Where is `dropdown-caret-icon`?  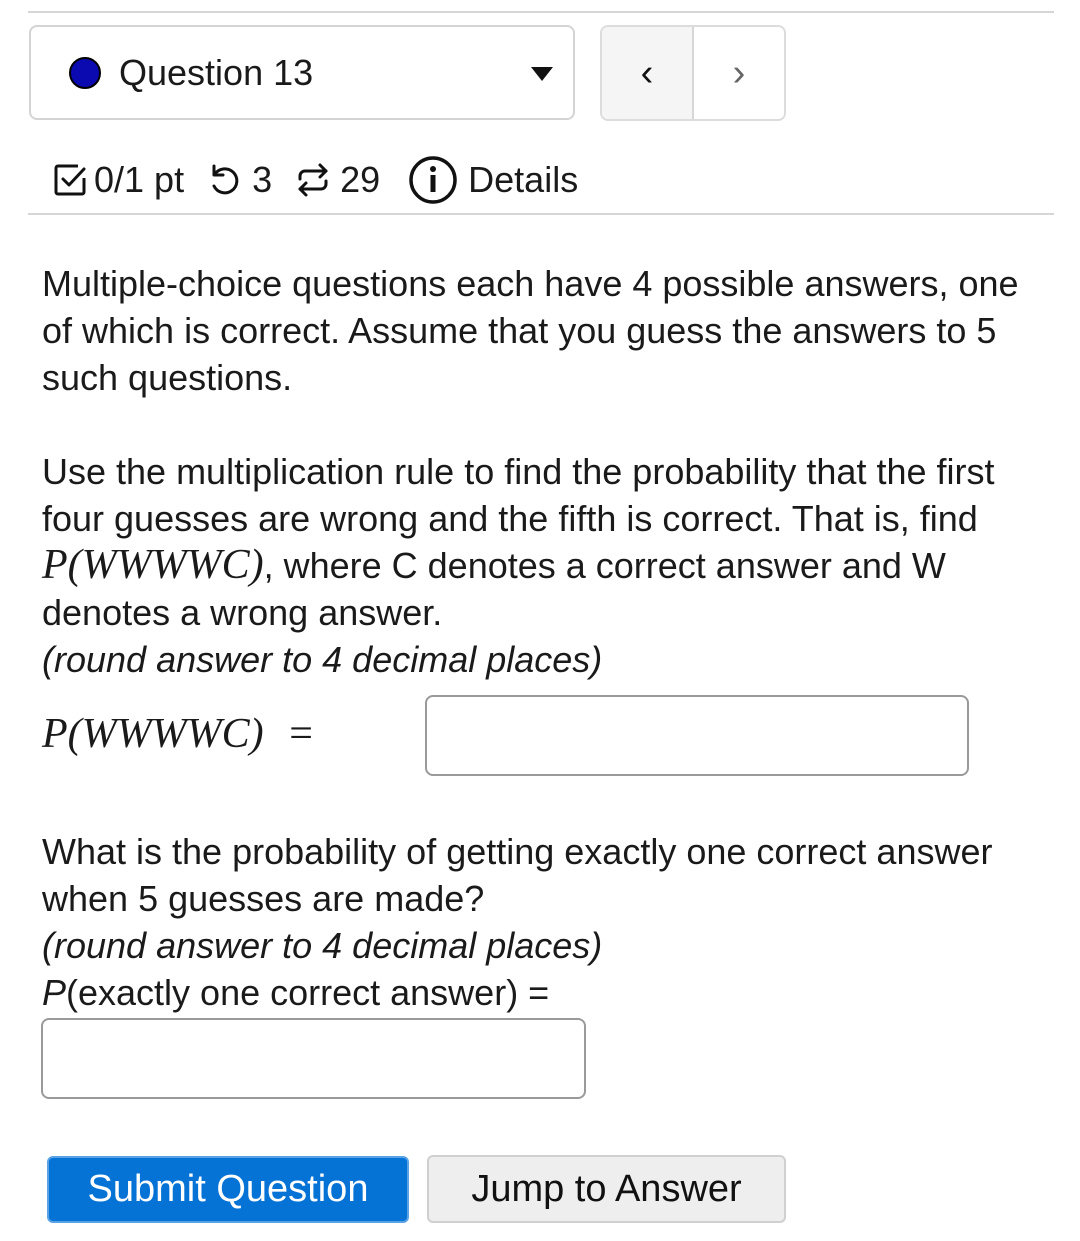 dropdown-caret-icon is located at coordinates (542, 74).